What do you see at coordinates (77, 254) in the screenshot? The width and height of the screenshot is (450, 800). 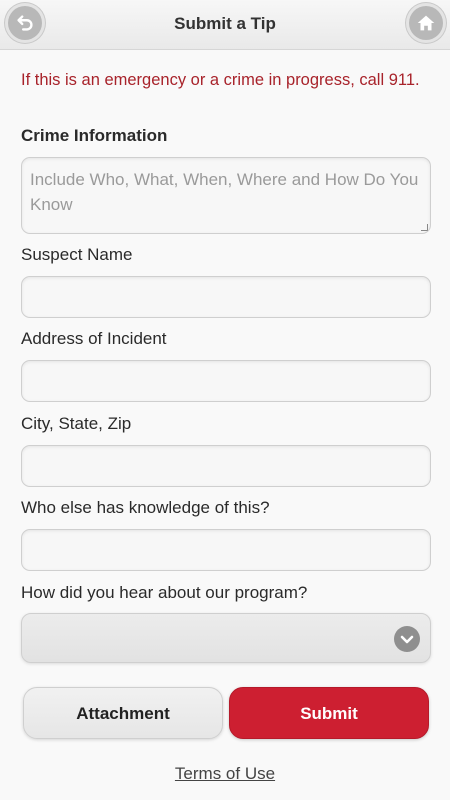 I see `suspect-name-label: Suspect Name` at bounding box center [77, 254].